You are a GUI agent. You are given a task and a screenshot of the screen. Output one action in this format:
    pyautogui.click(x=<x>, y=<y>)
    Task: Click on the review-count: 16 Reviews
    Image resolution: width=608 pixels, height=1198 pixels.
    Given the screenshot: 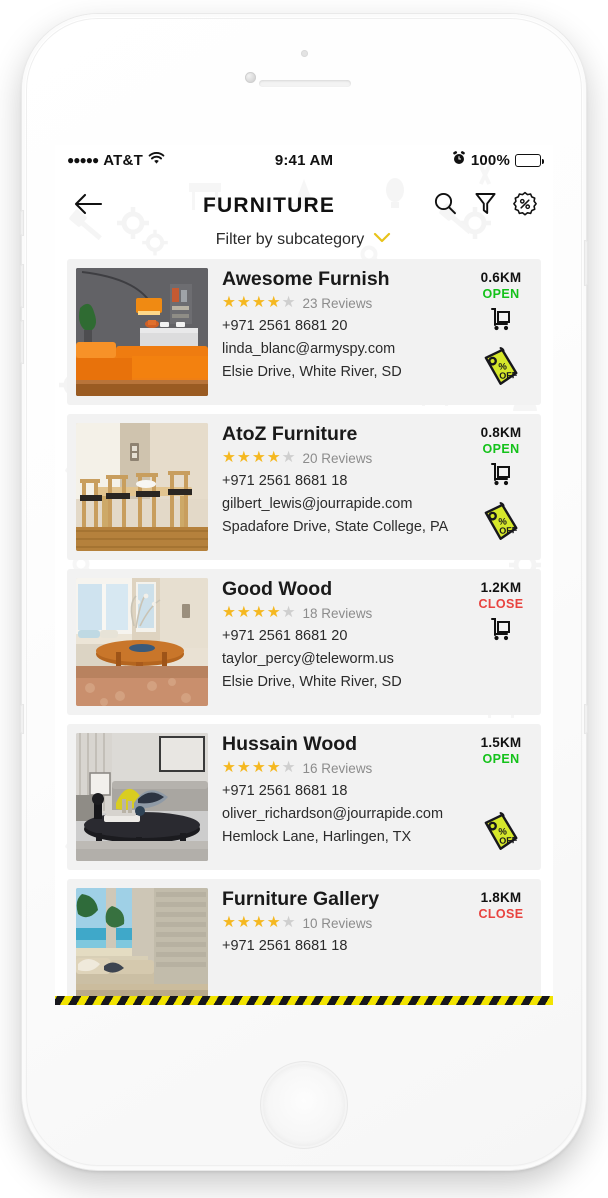 What is the action you would take?
    pyautogui.click(x=337, y=768)
    